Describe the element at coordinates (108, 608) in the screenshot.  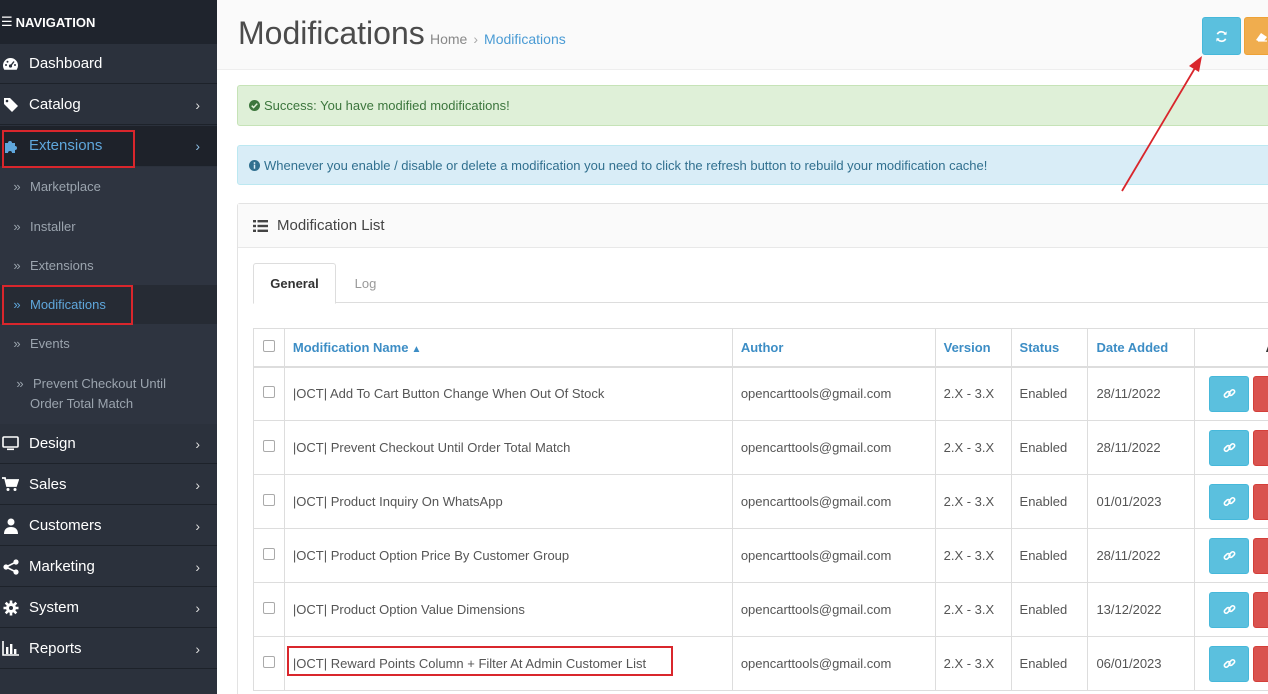
I see `sidebar-item-system: System ›` at that location.